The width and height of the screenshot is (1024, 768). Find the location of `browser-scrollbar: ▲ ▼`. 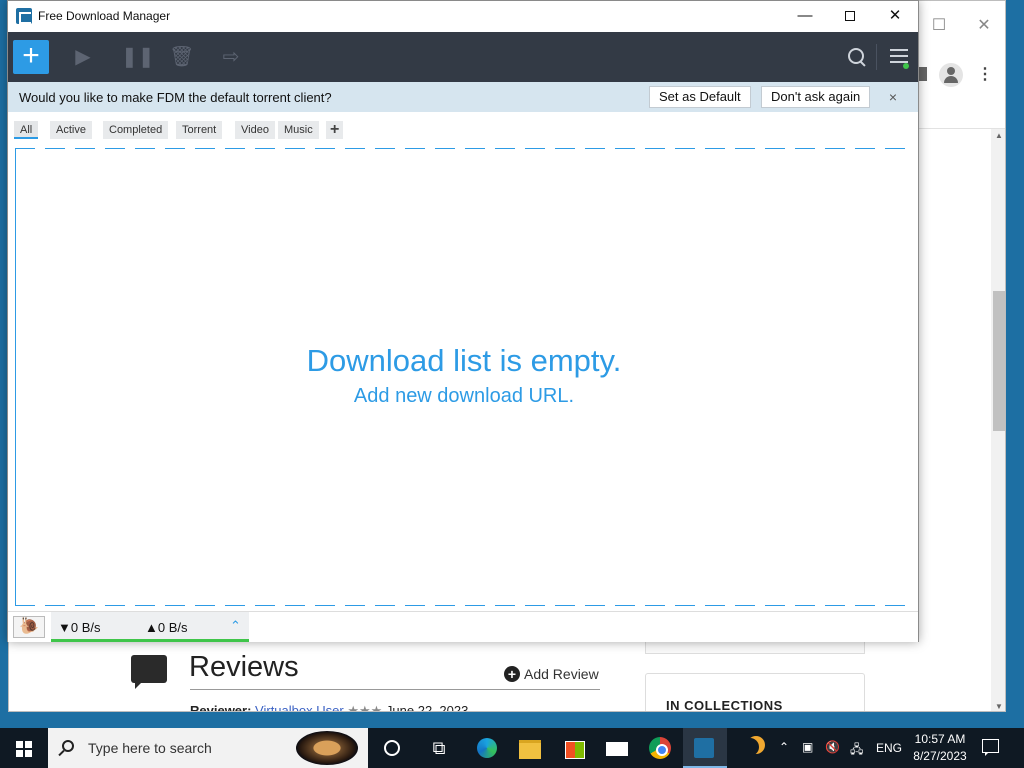

browser-scrollbar: ▲ ▼ is located at coordinates (998, 420).